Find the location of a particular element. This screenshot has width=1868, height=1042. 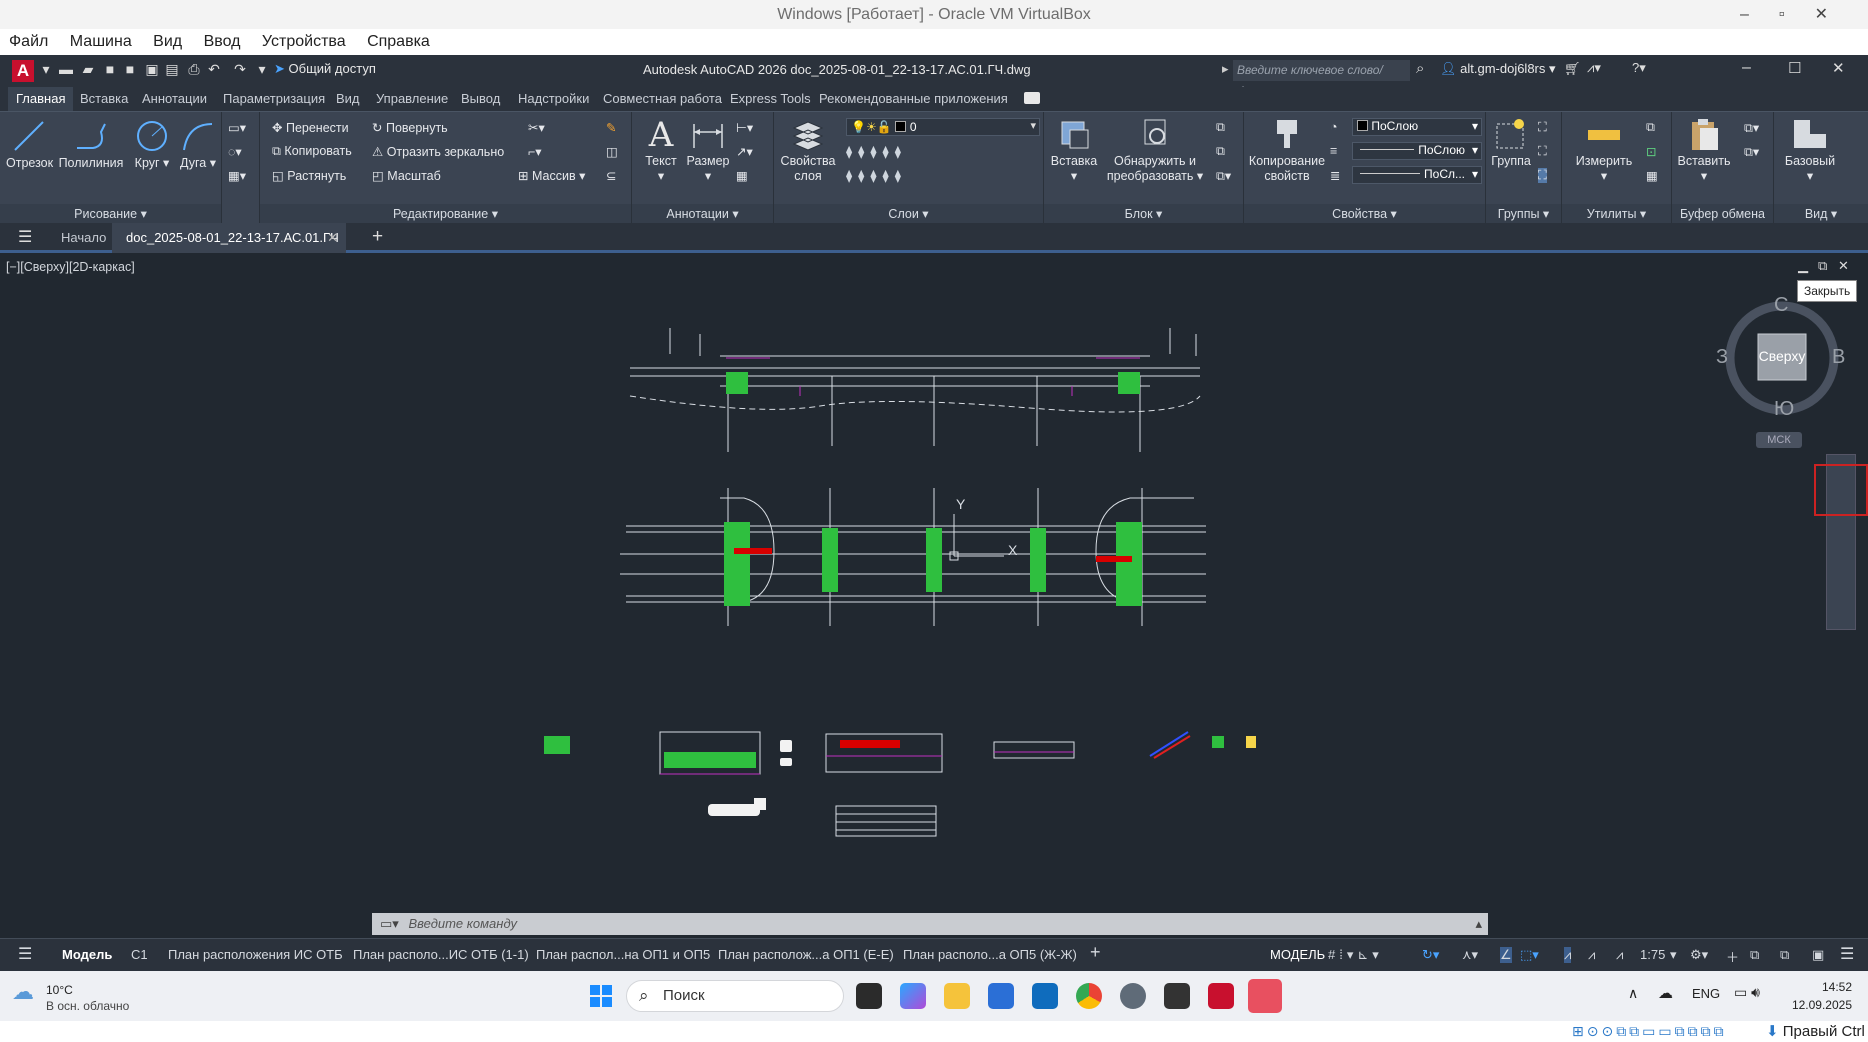

vbox-menu-help: Справка is located at coordinates (398, 40).